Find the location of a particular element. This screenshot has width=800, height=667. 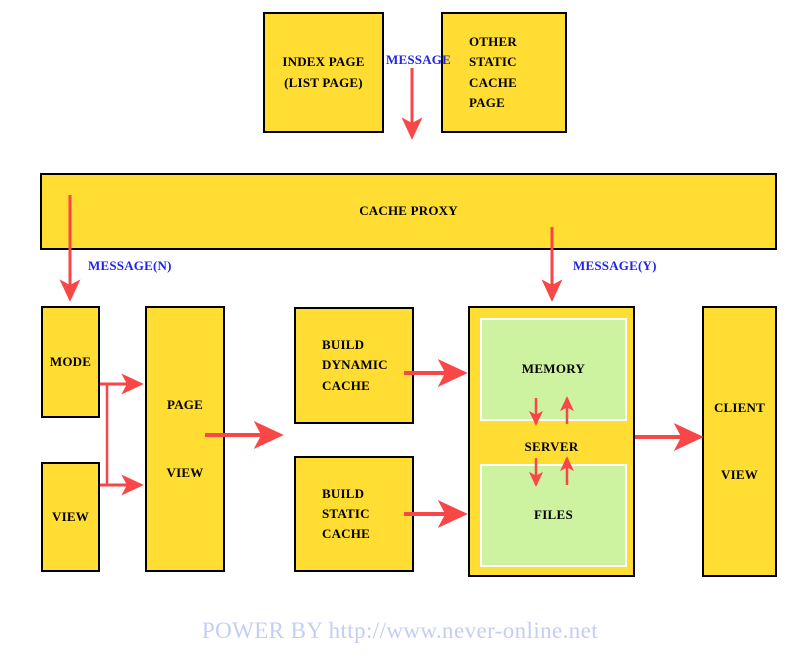

node-cache-proxy: CACHE PROXY is located at coordinates (408, 211).